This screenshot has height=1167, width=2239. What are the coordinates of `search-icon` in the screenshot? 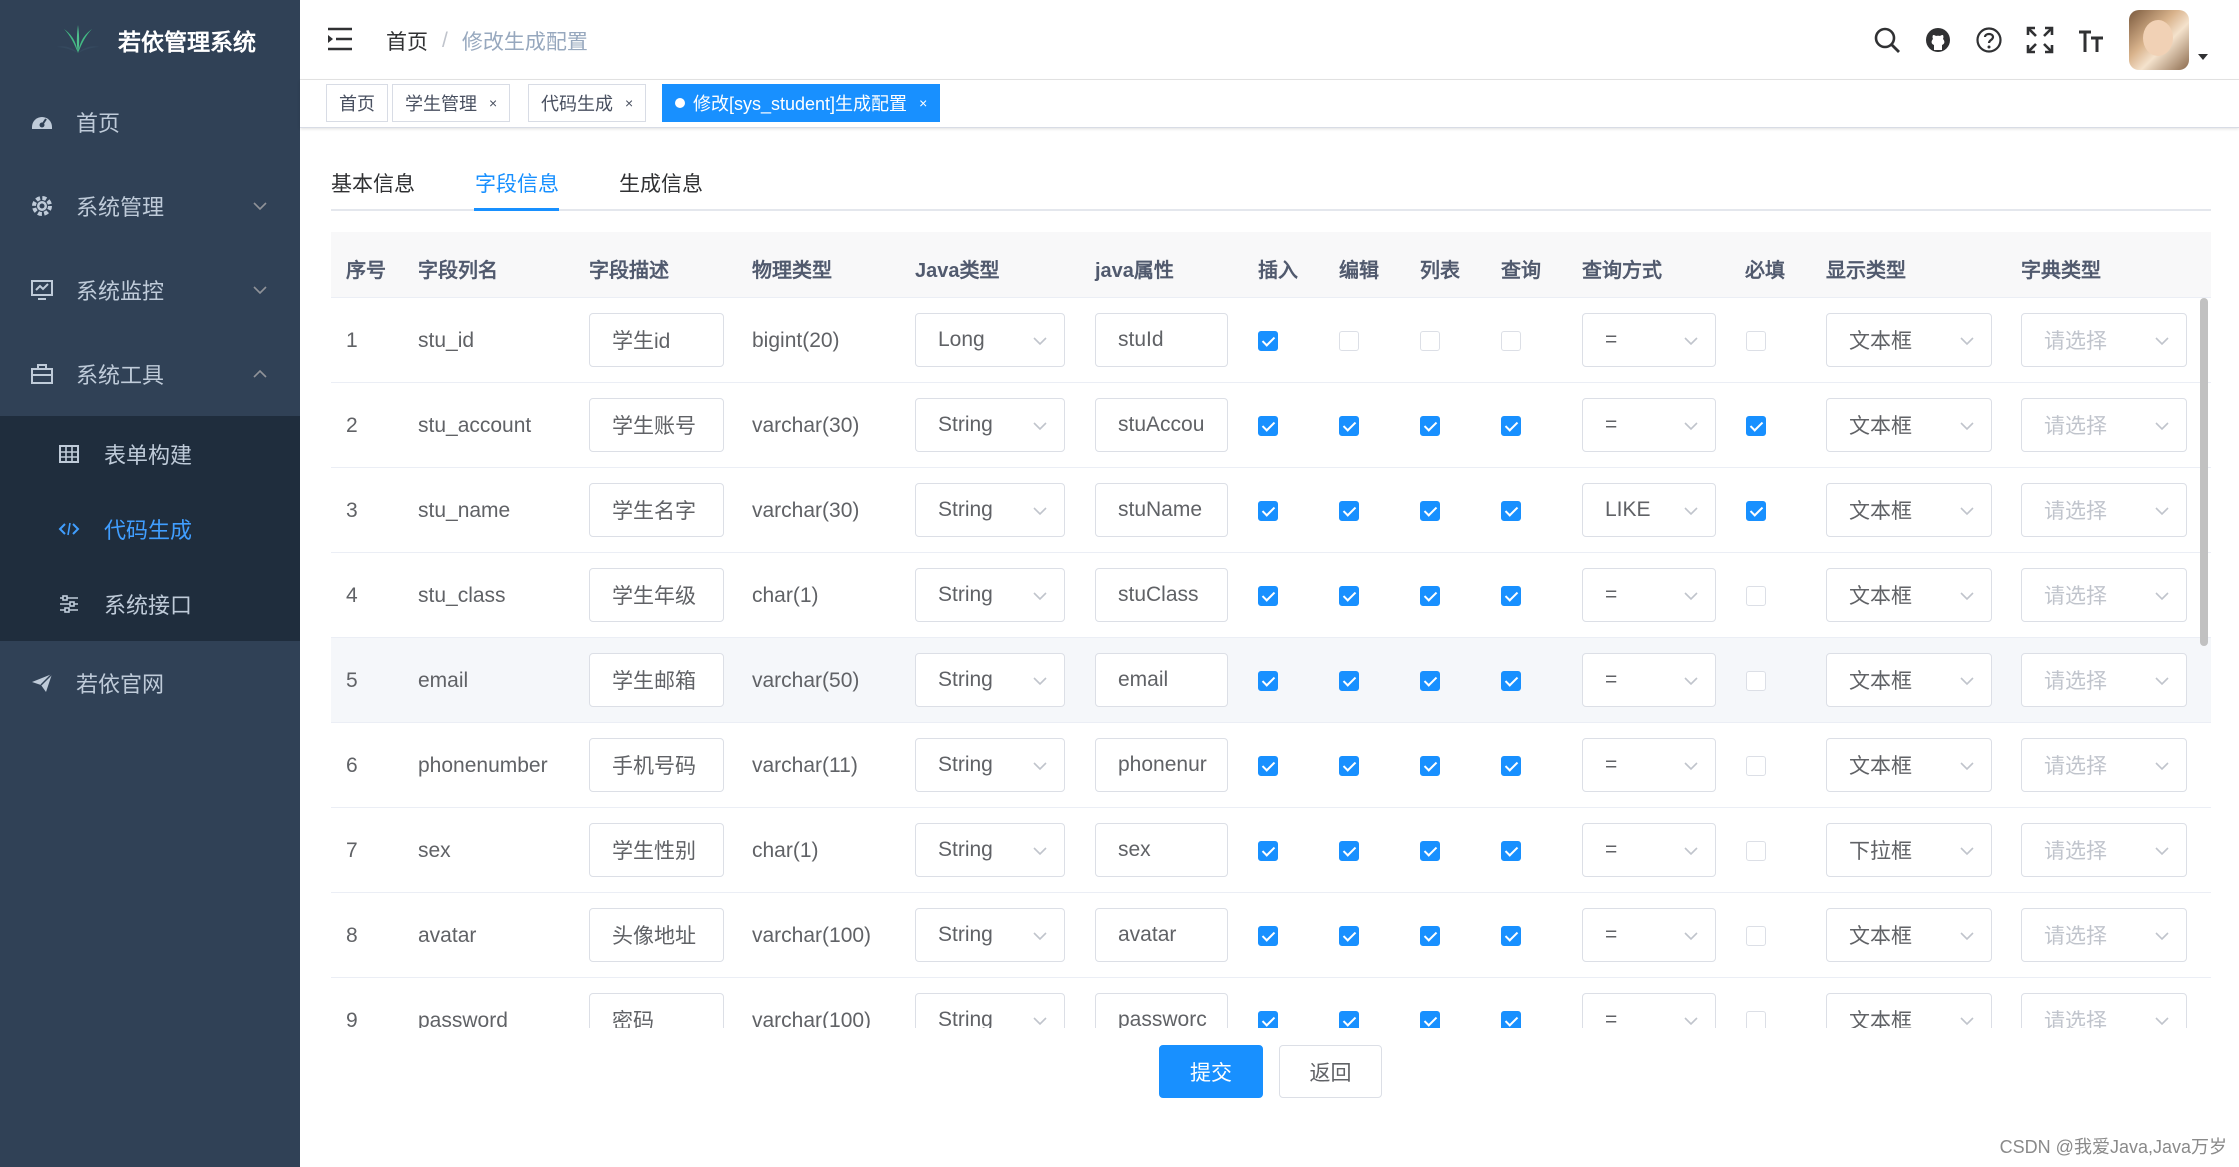 It's located at (1887, 40).